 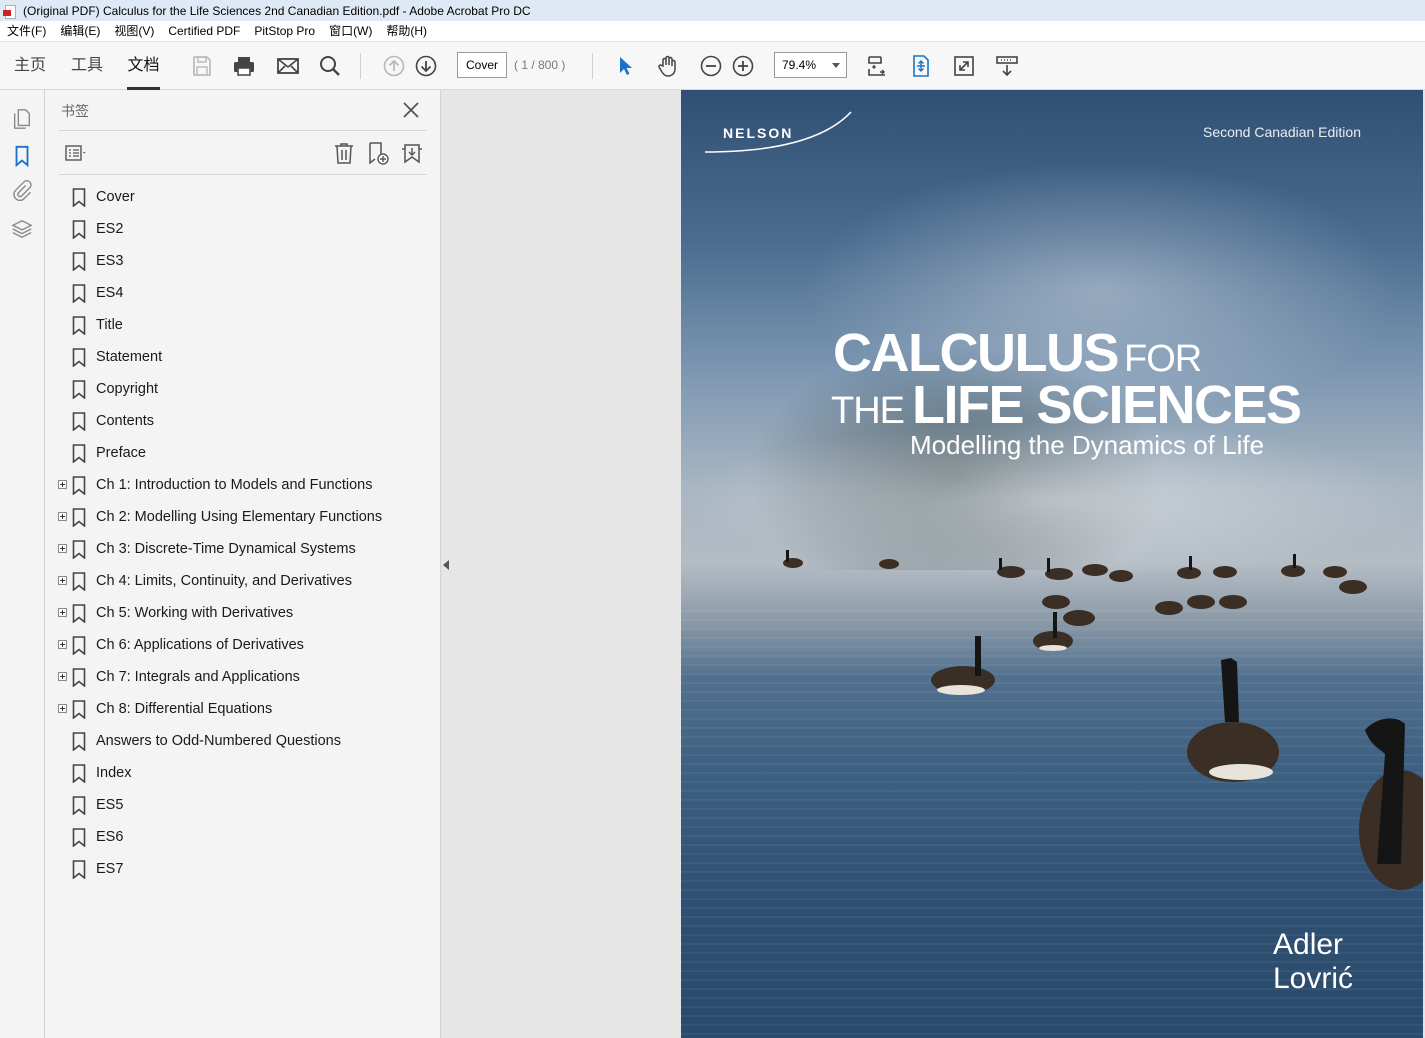 What do you see at coordinates (243, 325) in the screenshot?
I see `bookmark-item: Title` at bounding box center [243, 325].